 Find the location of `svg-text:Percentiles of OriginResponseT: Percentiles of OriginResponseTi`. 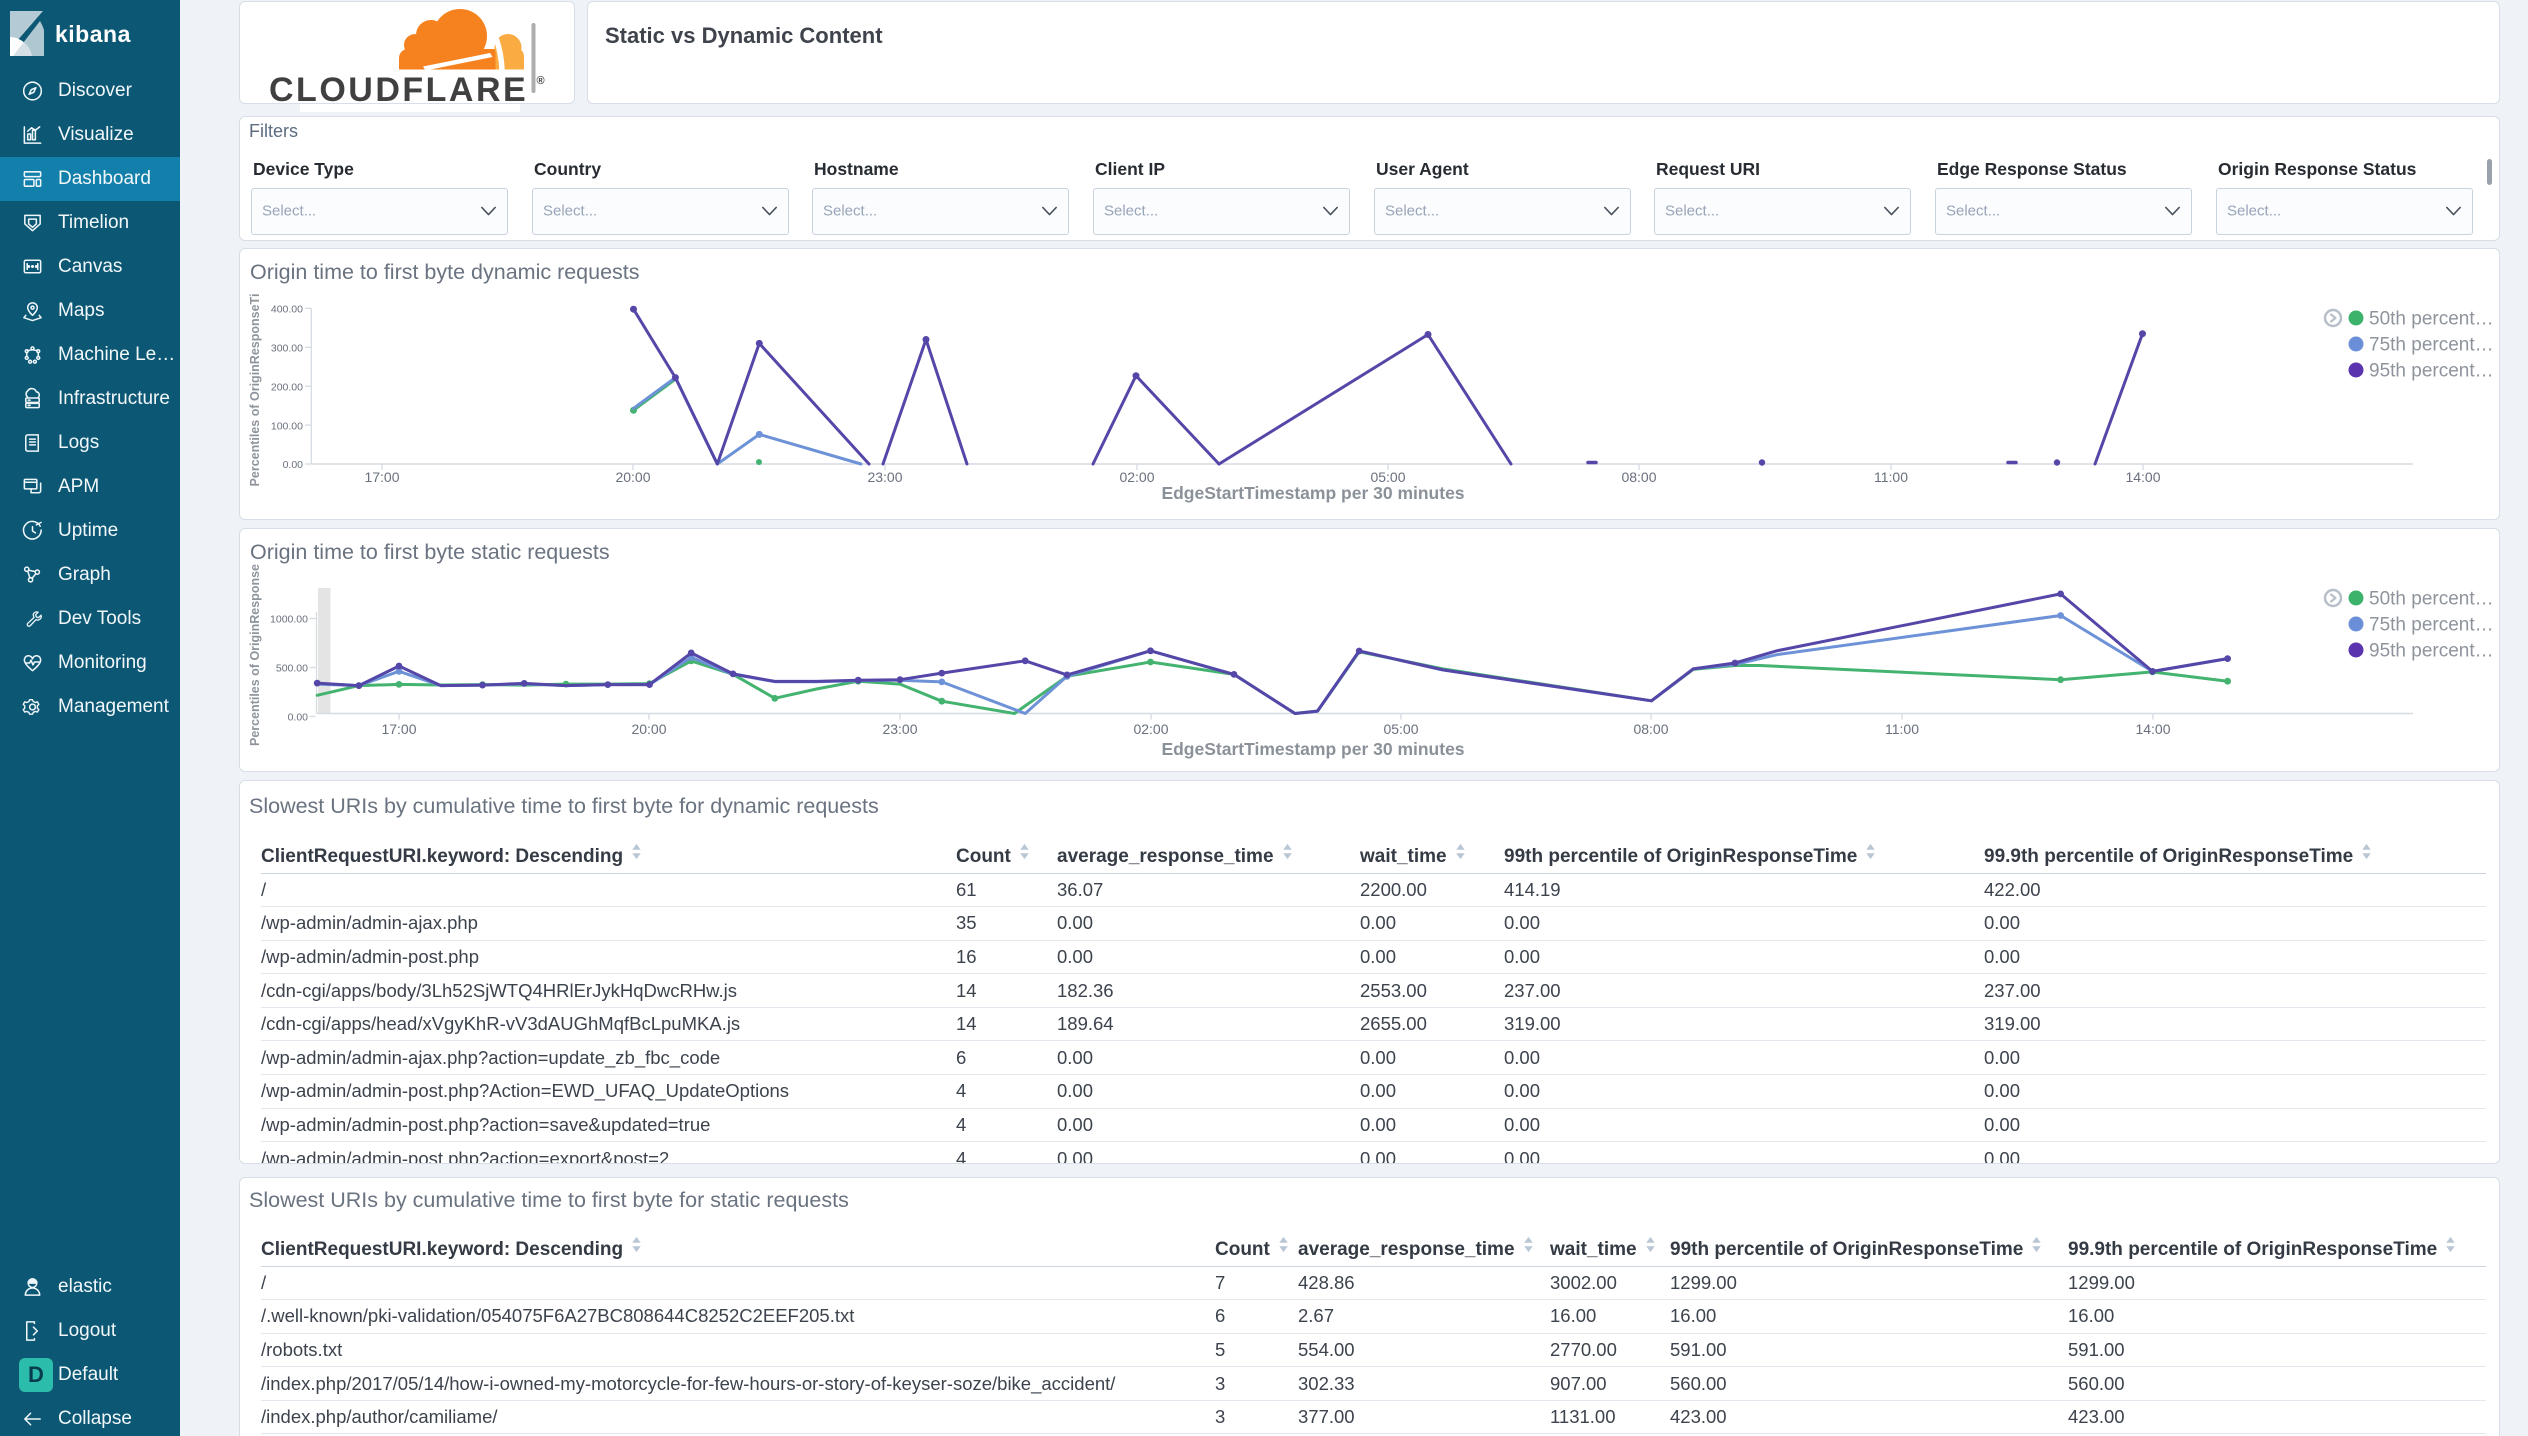

svg-text:Percentiles of OriginResponseT: Percentiles of OriginResponseTi is located at coordinates (255, 390).